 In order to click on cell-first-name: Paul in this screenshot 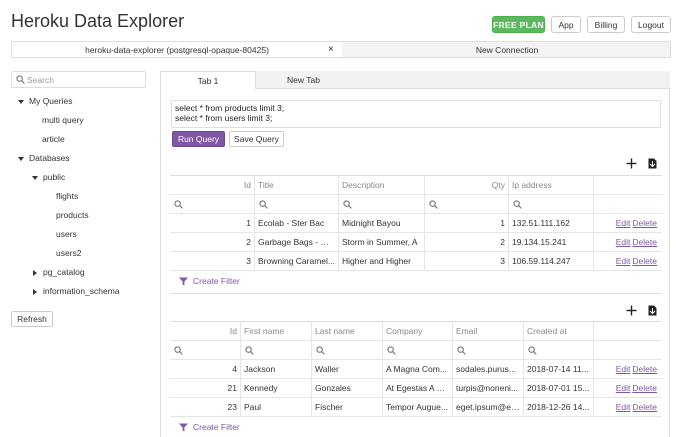, I will do `click(276, 407)`.